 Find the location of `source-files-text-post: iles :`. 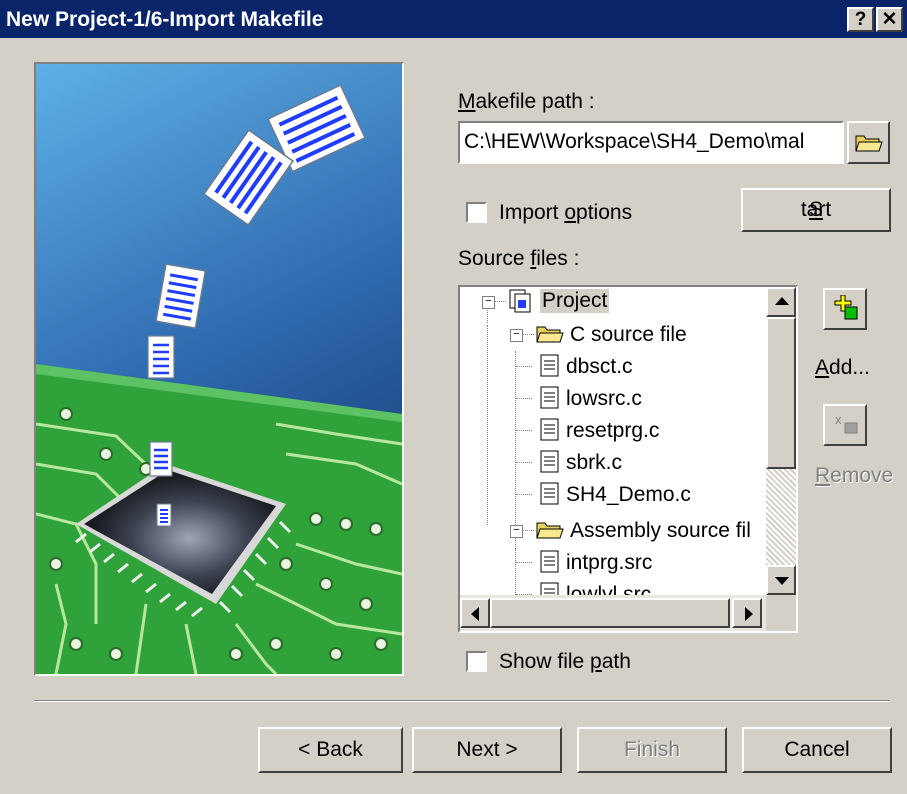

source-files-text-post: iles : is located at coordinates (558, 258).